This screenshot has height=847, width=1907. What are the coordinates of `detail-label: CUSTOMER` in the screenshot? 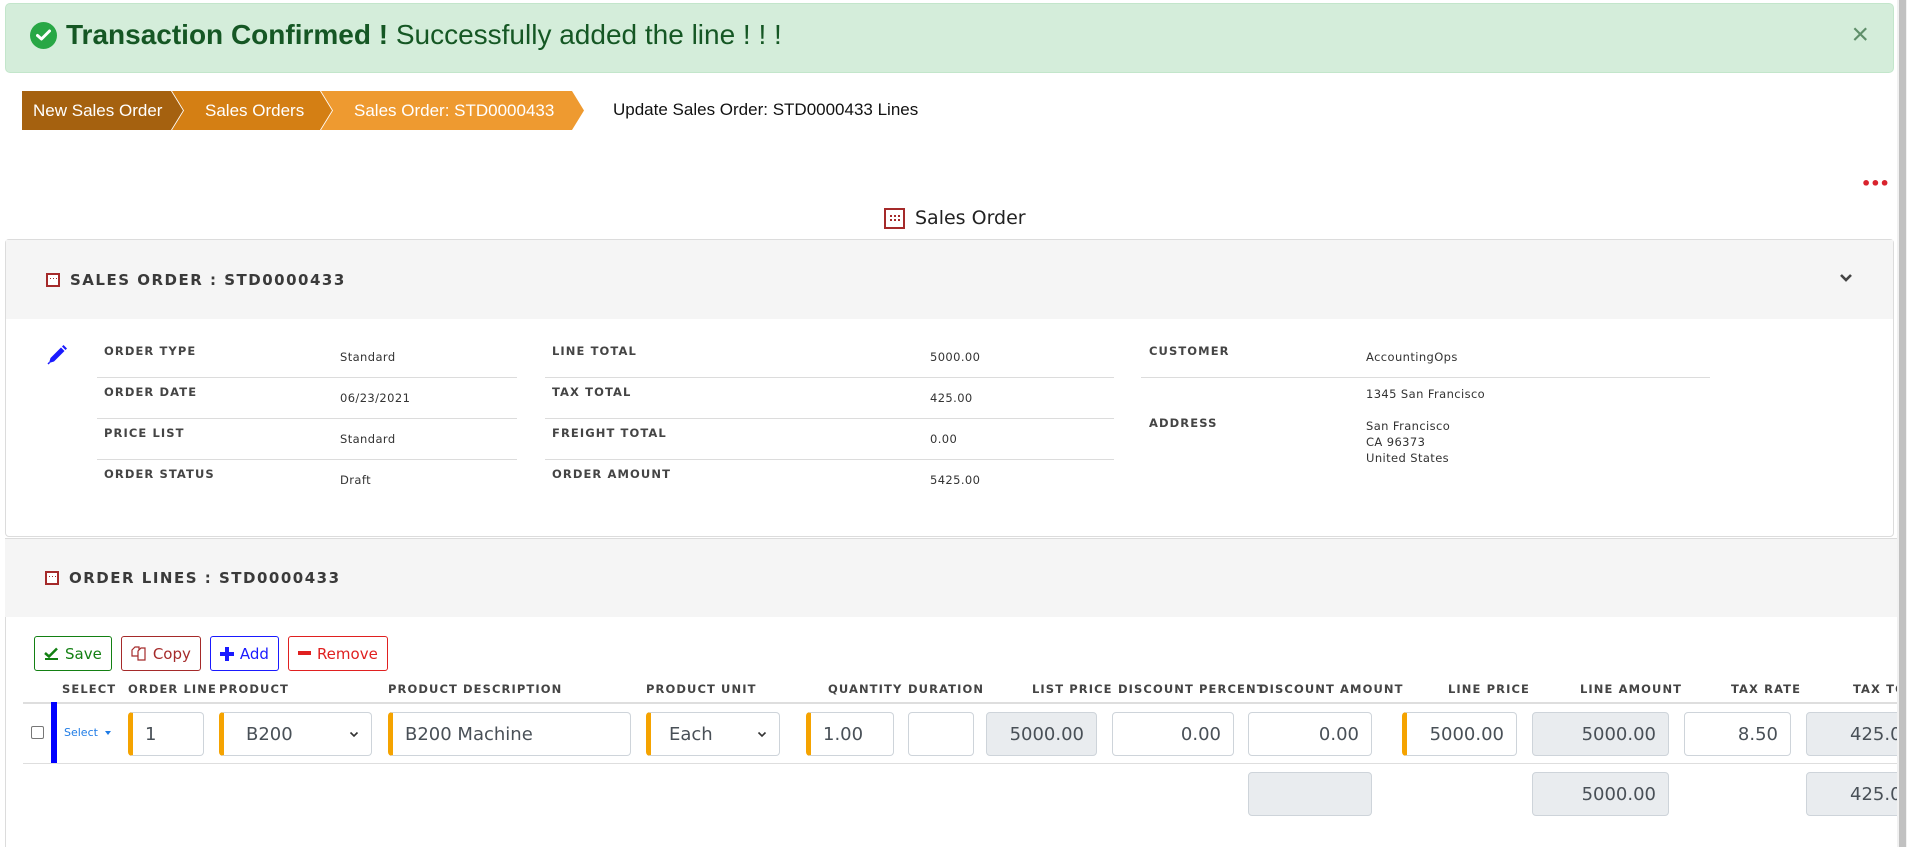 It's located at (1189, 351).